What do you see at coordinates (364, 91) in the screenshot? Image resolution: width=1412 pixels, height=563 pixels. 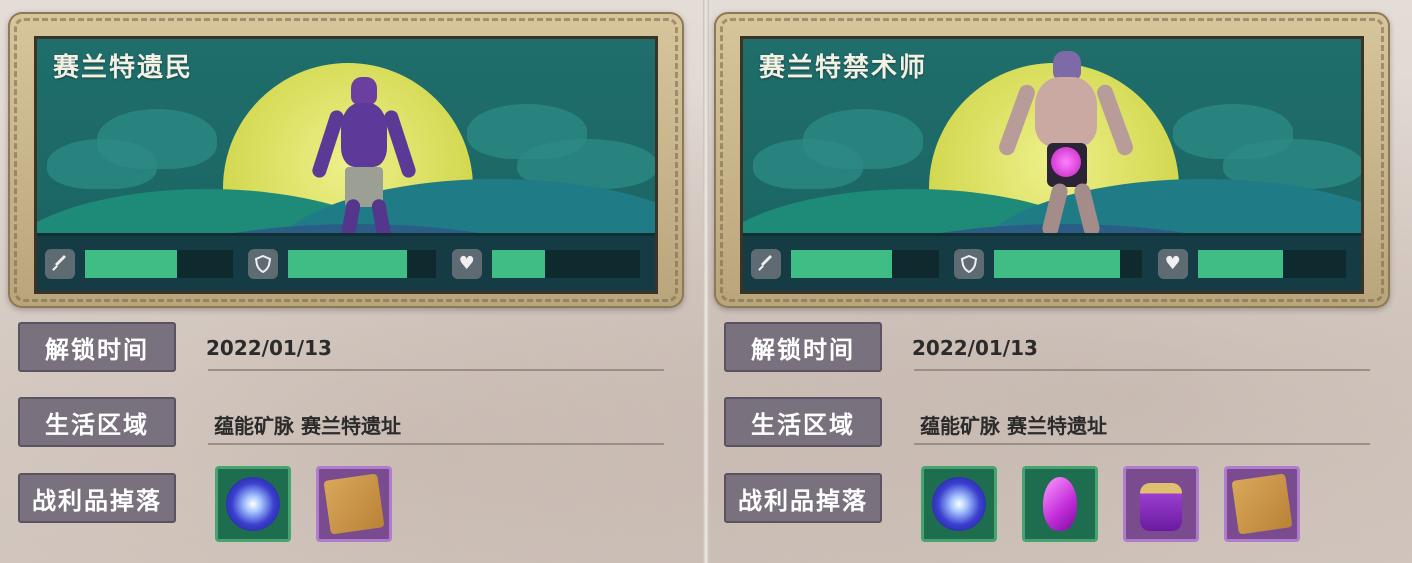 I see `creature-head` at bounding box center [364, 91].